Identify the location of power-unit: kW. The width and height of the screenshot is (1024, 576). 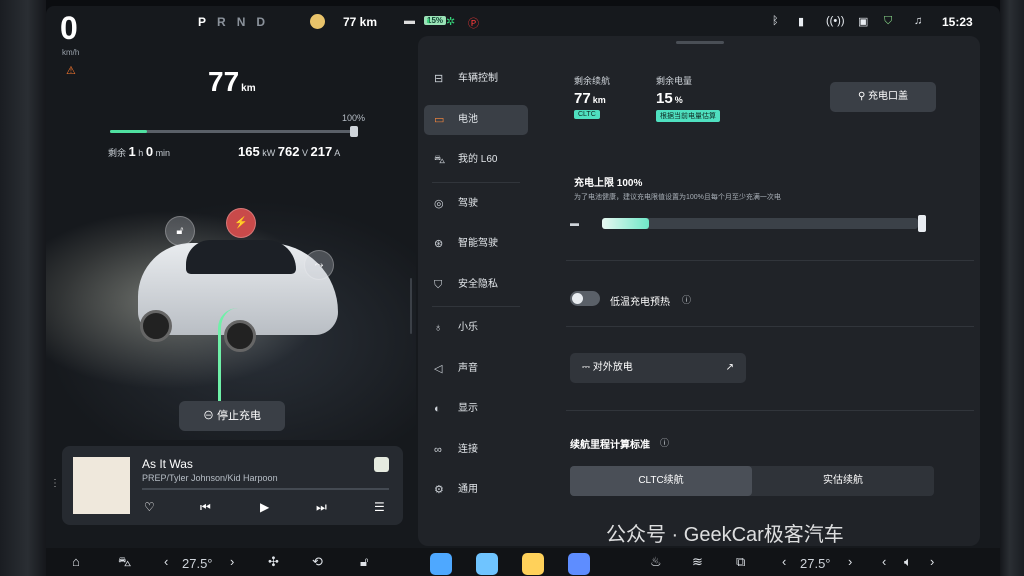
(269, 153).